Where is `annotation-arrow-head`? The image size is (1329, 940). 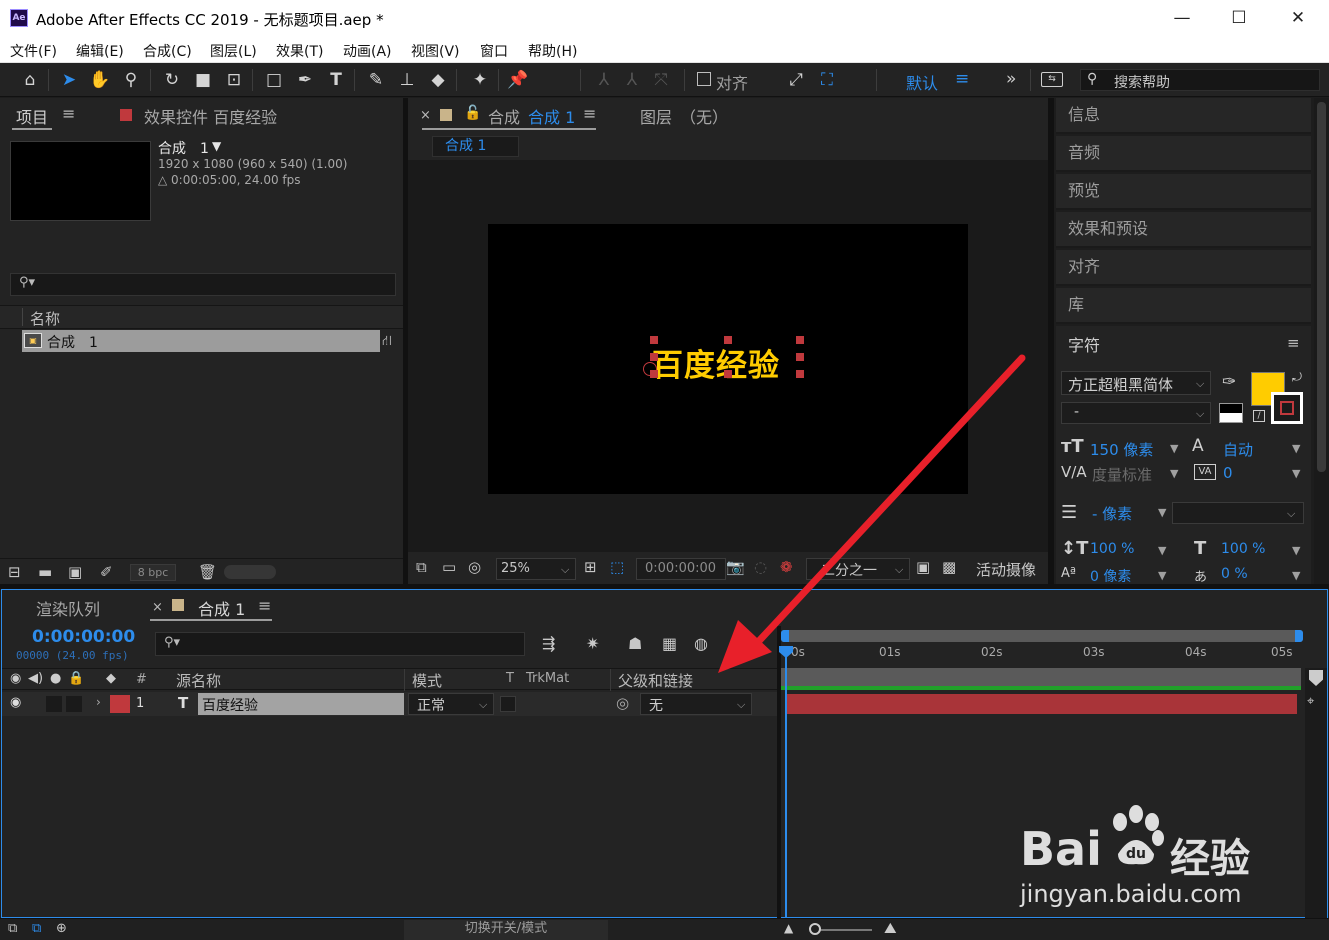
annotation-arrow-head is located at coordinates (745, 646).